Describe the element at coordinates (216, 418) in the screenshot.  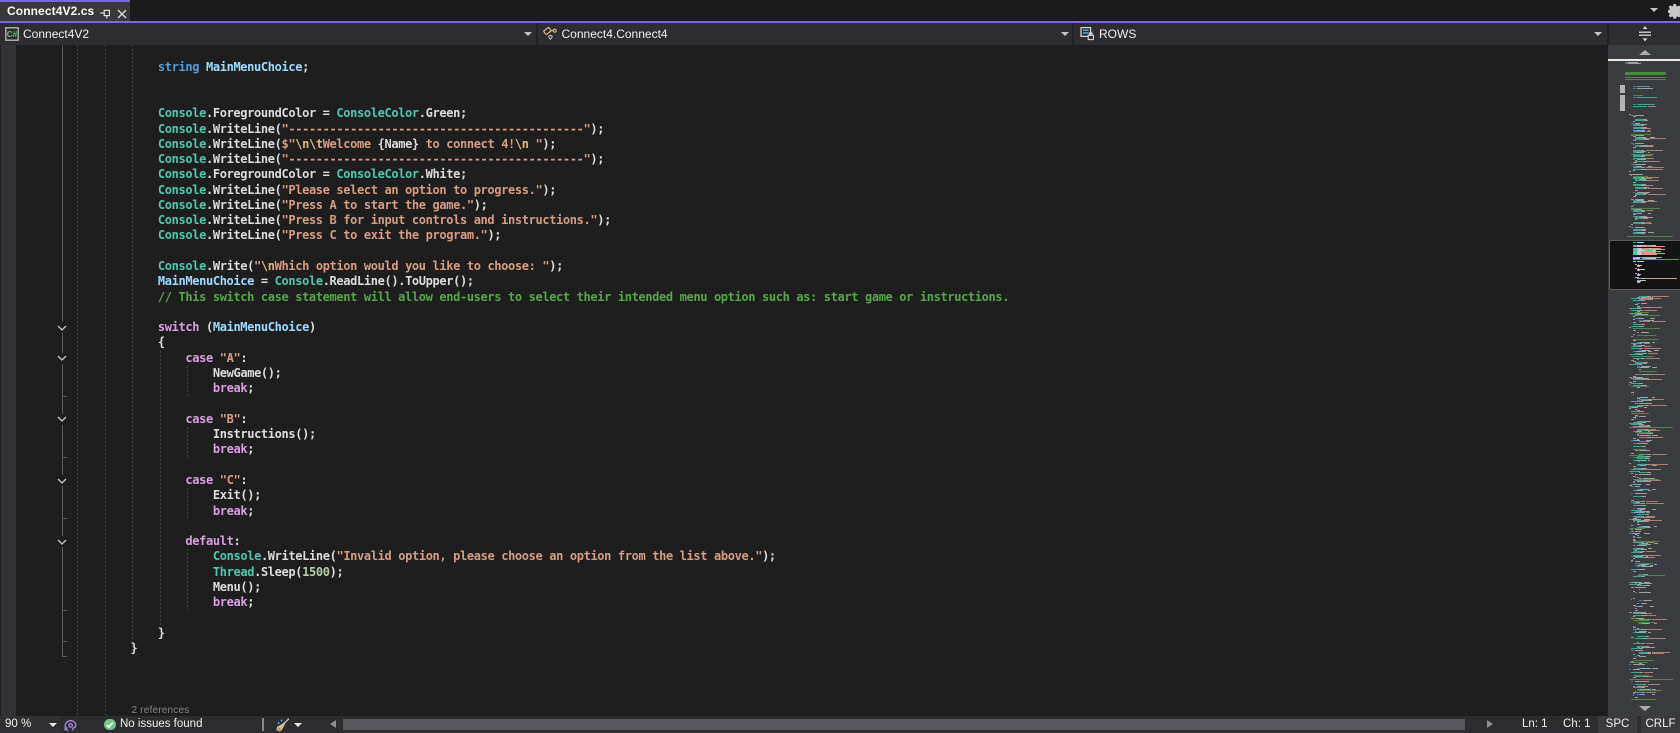
I see `code-line: case "B":` at that location.